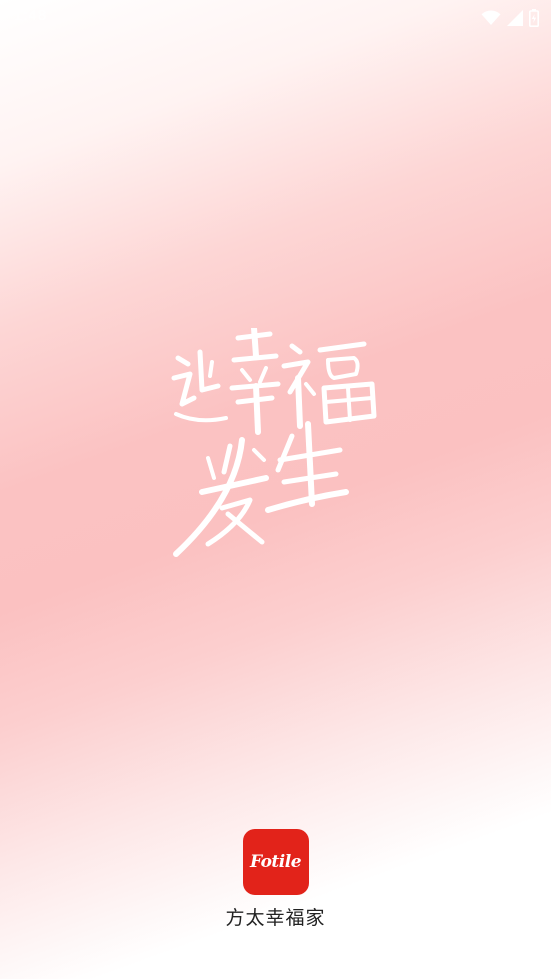 The height and width of the screenshot is (979, 551). What do you see at coordinates (534, 18) in the screenshot?
I see `battery-icon` at bounding box center [534, 18].